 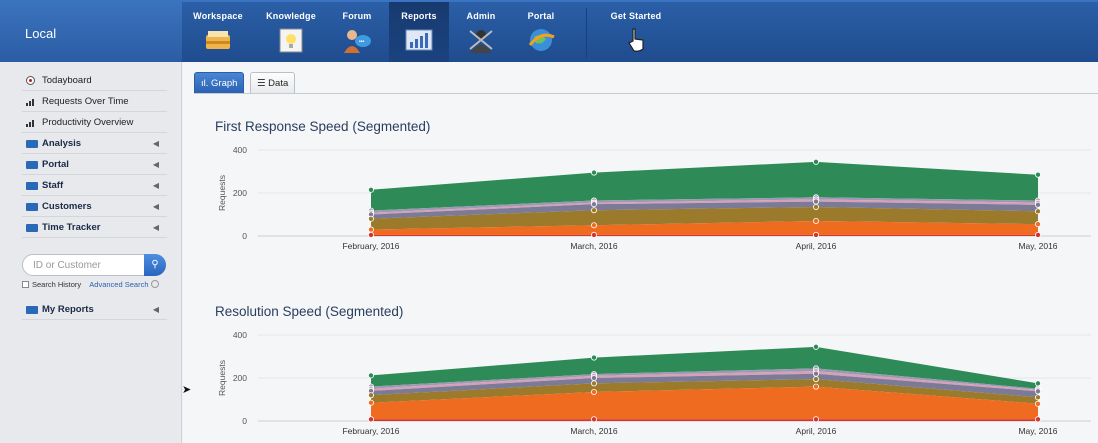 What do you see at coordinates (94, 123) in the screenshot?
I see `sidebar-item-productivity-overview: Productivity Overview` at bounding box center [94, 123].